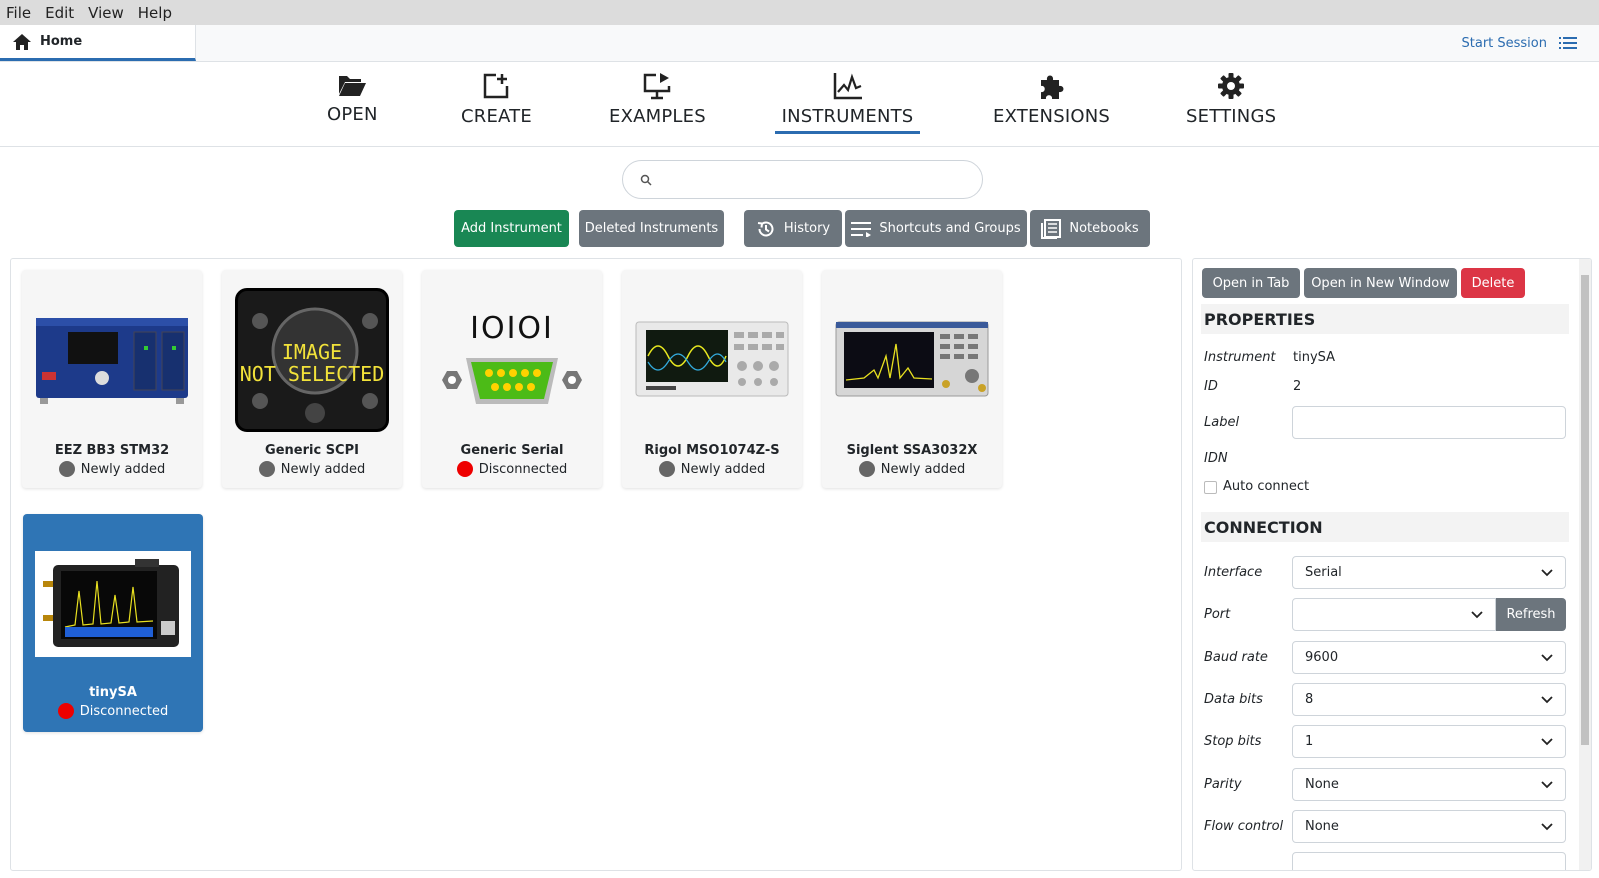  Describe the element at coordinates (1314, 357) in the screenshot. I see `instrument-value: tinySA` at that location.